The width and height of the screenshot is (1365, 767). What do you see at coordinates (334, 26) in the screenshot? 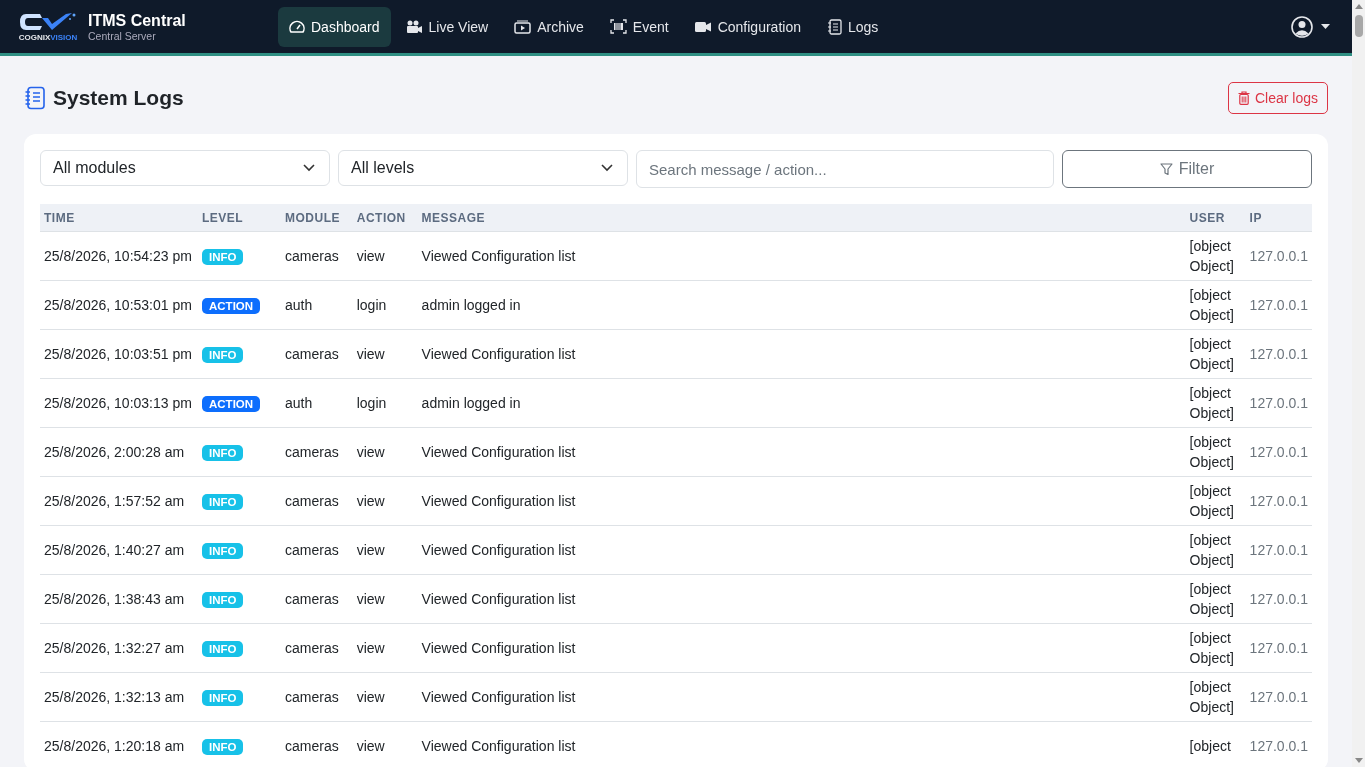
I see `nav-tab: Dashboard` at bounding box center [334, 26].